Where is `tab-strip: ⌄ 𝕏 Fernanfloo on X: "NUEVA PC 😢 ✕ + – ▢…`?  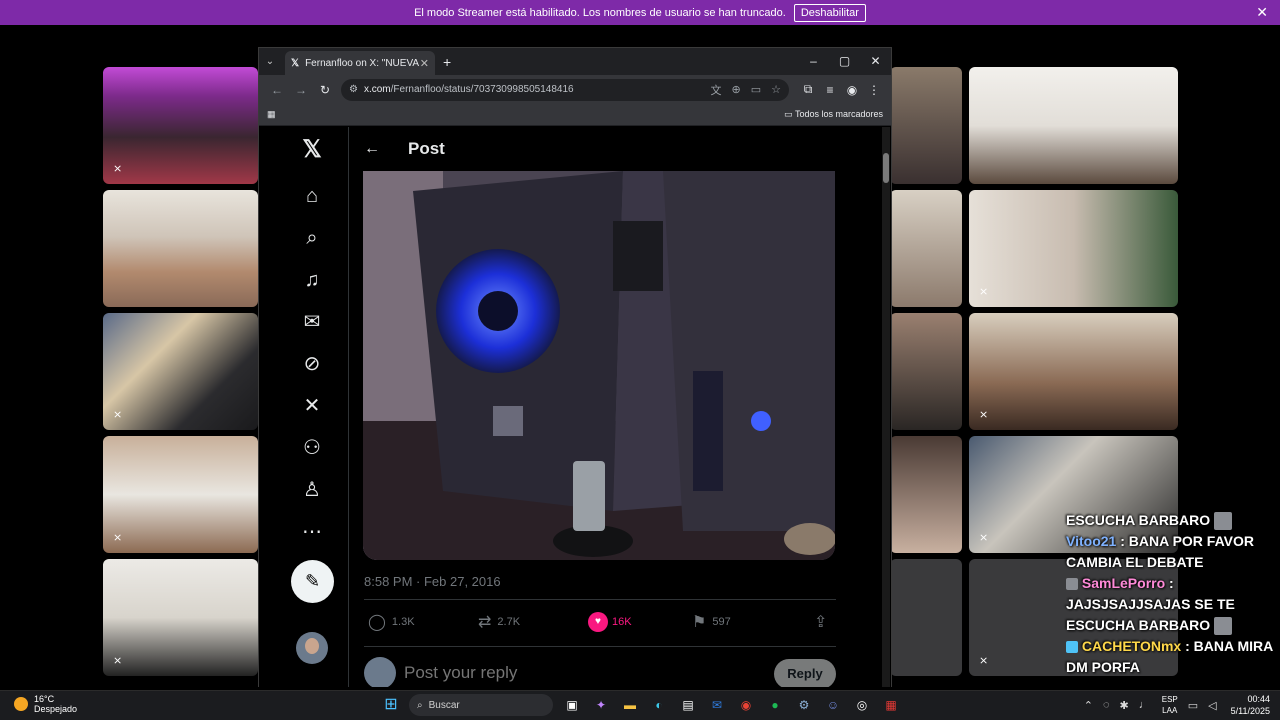 tab-strip: ⌄ 𝕏 Fernanfloo on X: "NUEVA PC 😢 ✕ + – ▢… is located at coordinates (575, 61).